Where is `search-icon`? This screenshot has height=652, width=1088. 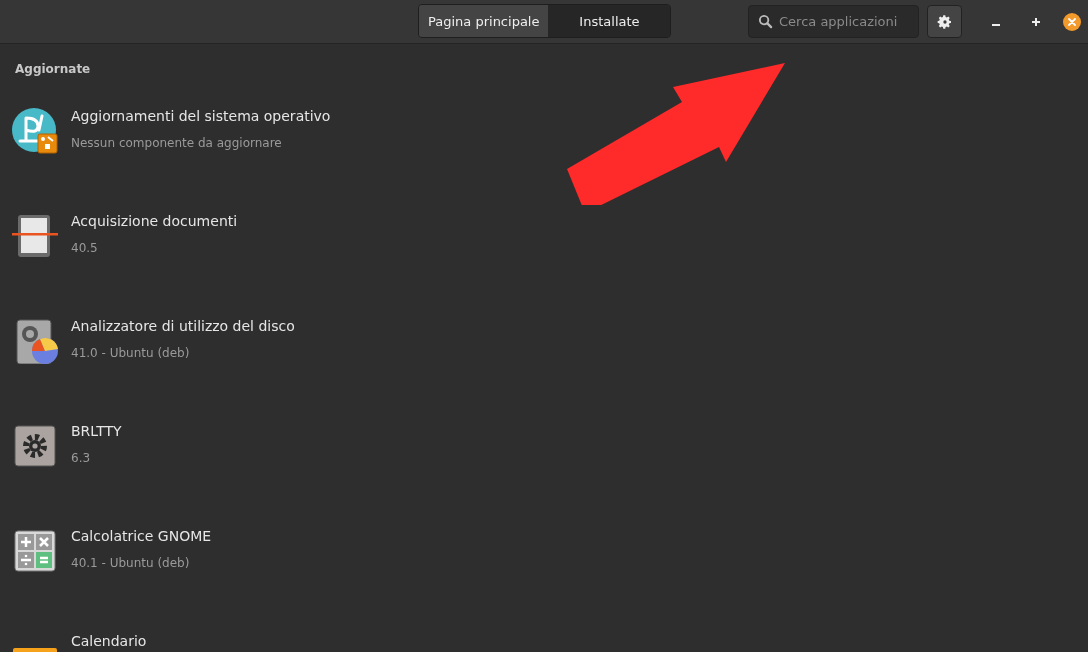
search-icon is located at coordinates (765, 21).